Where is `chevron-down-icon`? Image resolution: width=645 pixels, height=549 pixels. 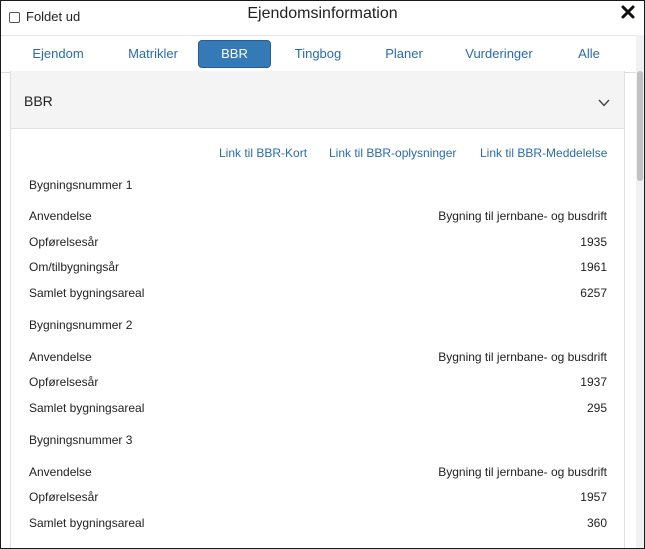 chevron-down-icon is located at coordinates (604, 103).